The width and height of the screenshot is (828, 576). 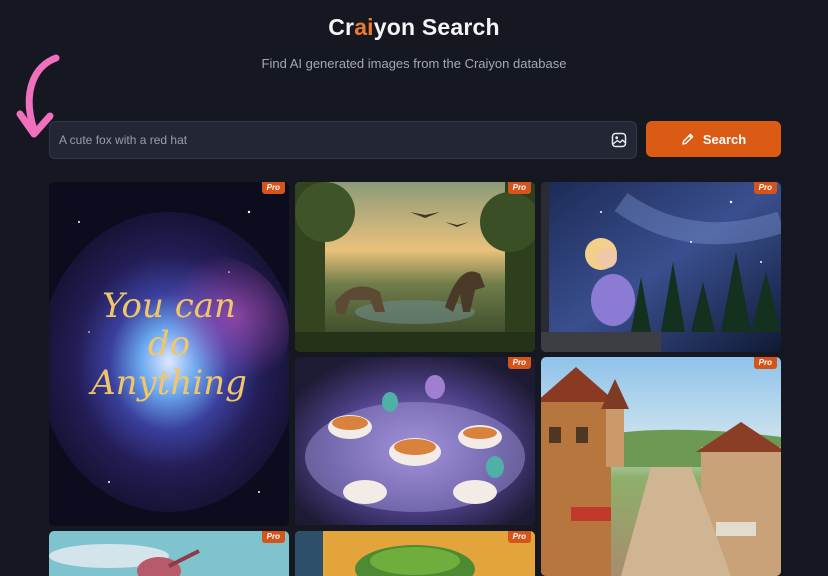 I want to click on page-title: Craiyon Search, so click(x=414, y=27).